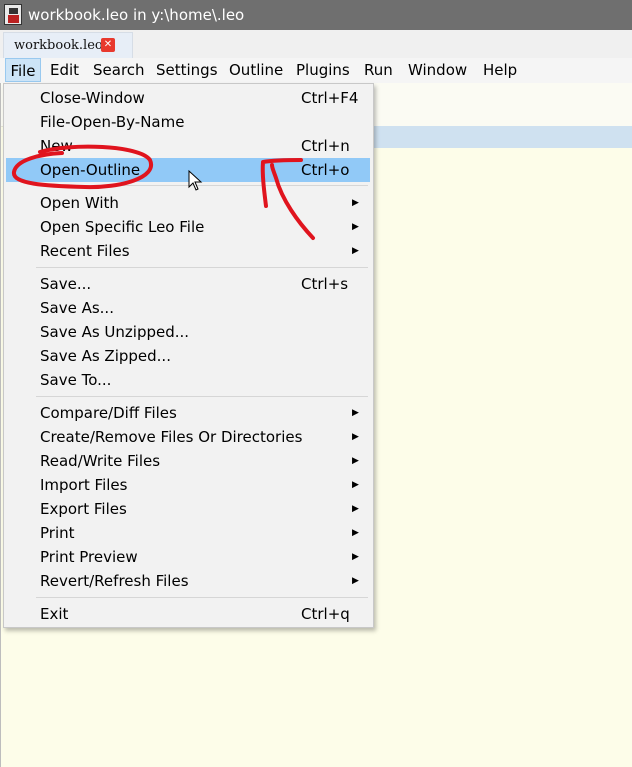 This screenshot has height=767, width=632. I want to click on menu-file-label: File, so click(23, 71).